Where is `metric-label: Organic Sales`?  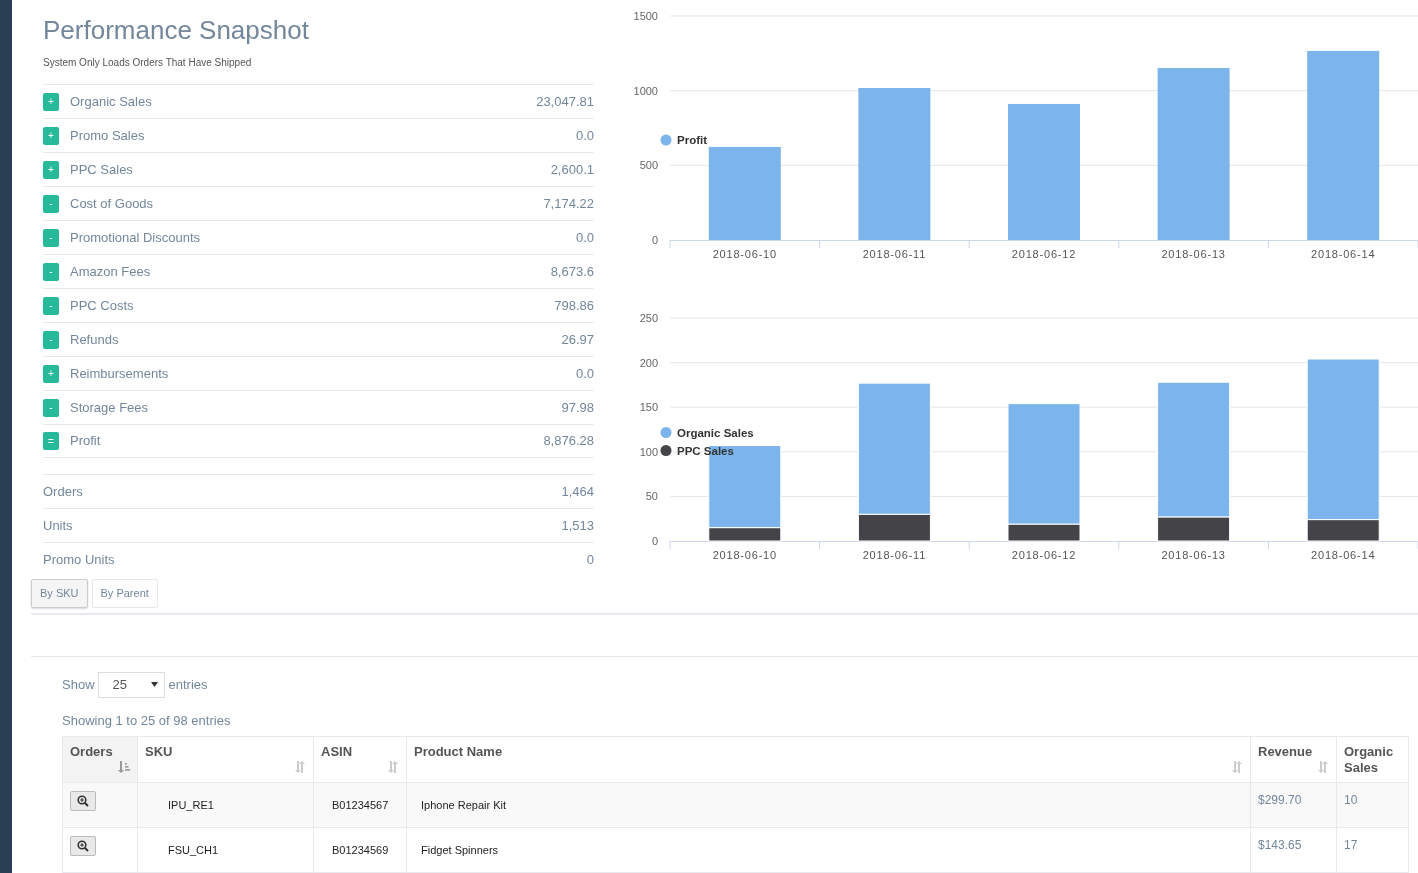
metric-label: Organic Sales is located at coordinates (111, 101).